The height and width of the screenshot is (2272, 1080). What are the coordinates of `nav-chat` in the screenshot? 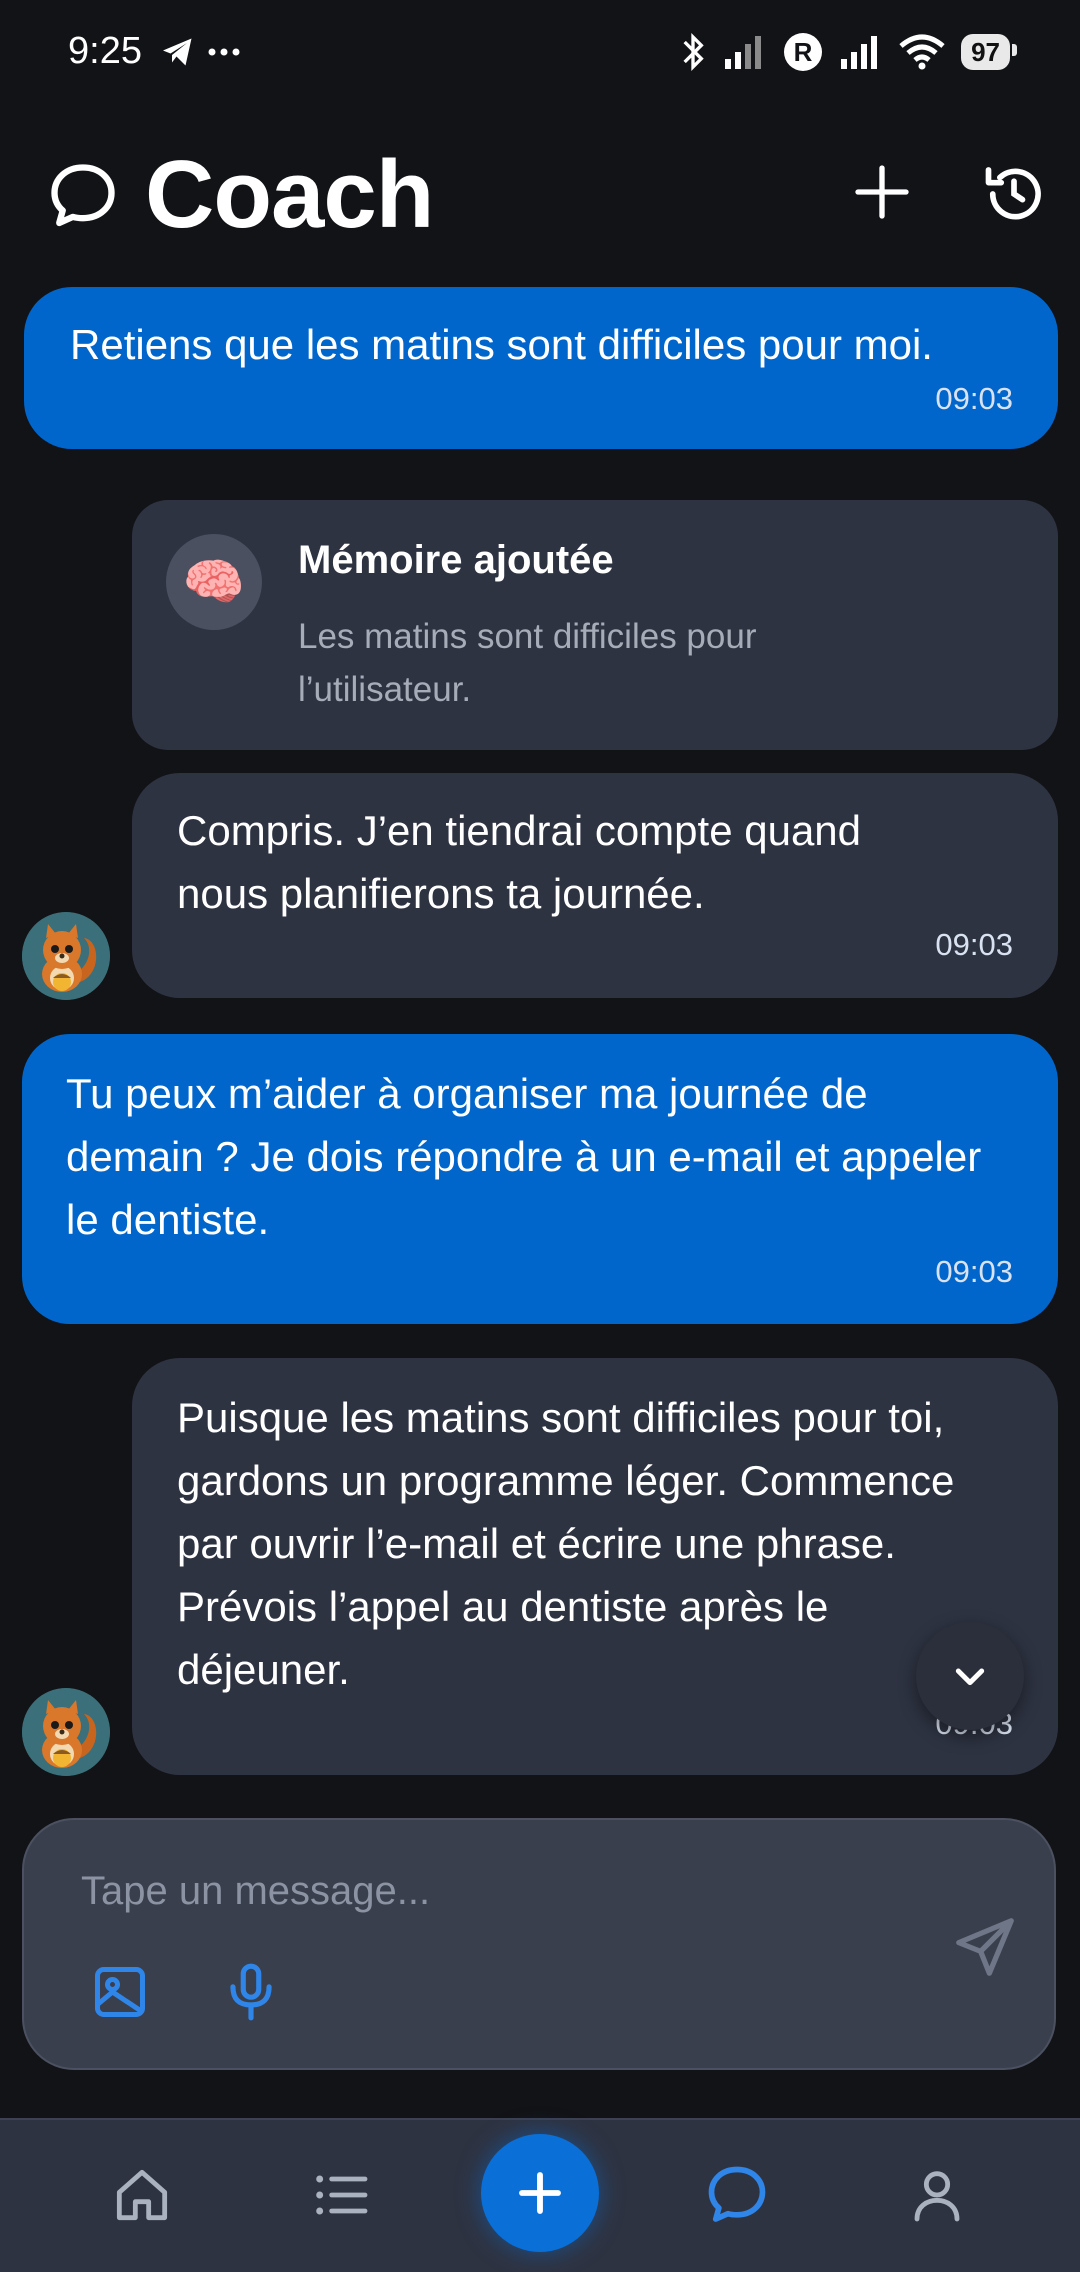 It's located at (737, 2195).